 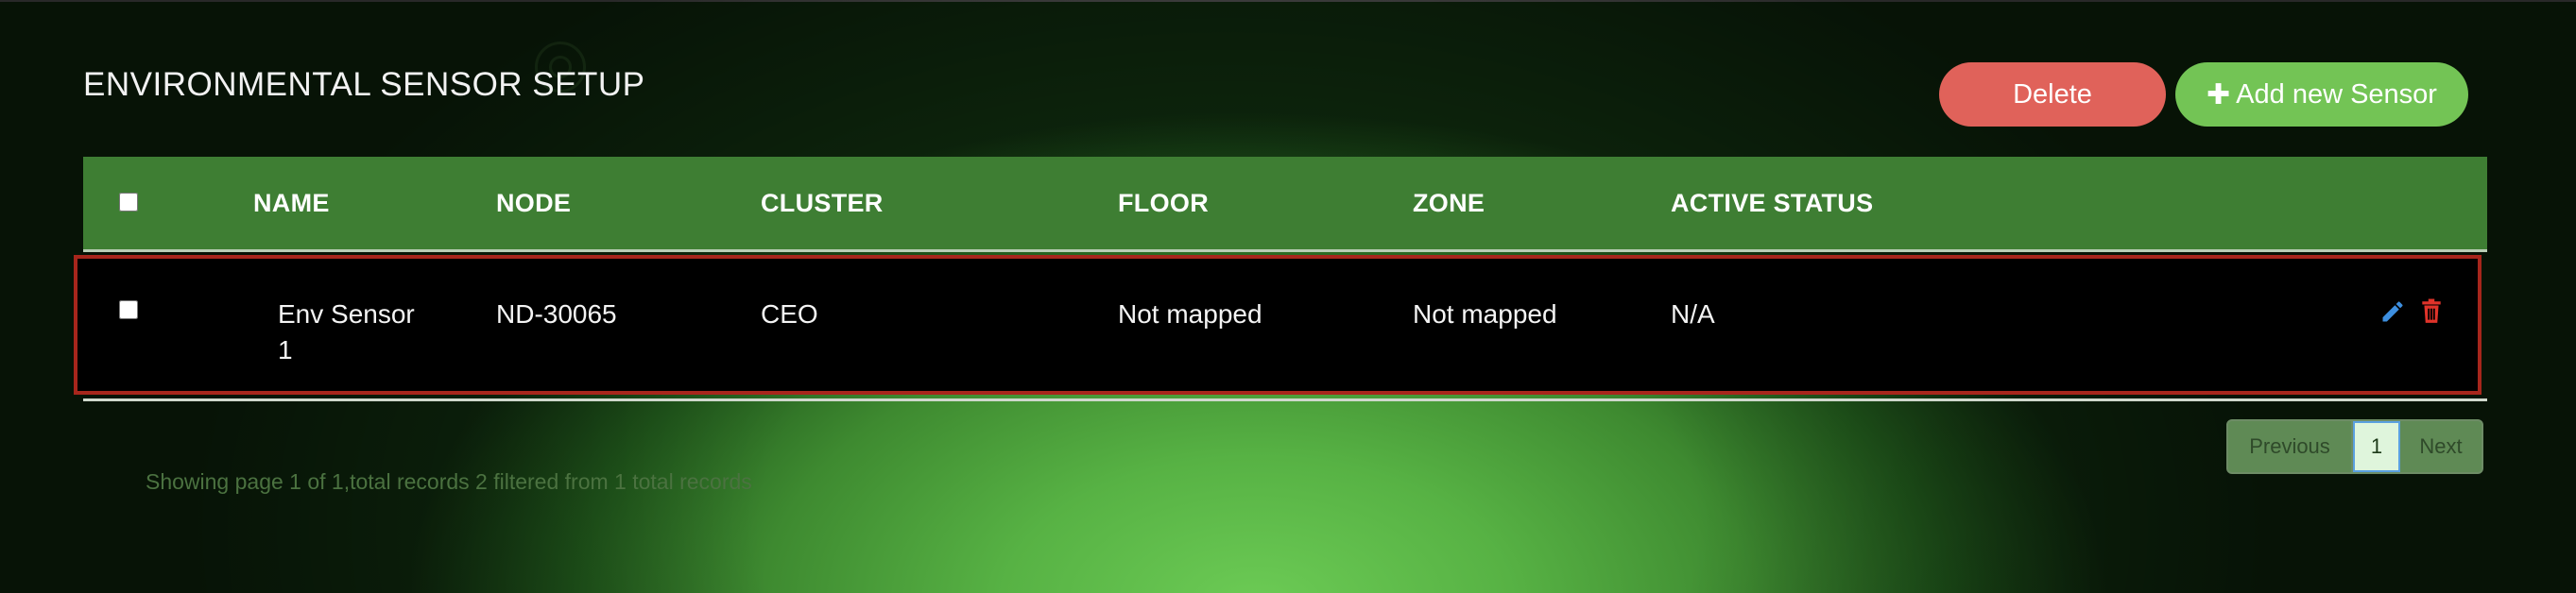 What do you see at coordinates (346, 332) in the screenshot?
I see `cell-name: Env Sensor 1` at bounding box center [346, 332].